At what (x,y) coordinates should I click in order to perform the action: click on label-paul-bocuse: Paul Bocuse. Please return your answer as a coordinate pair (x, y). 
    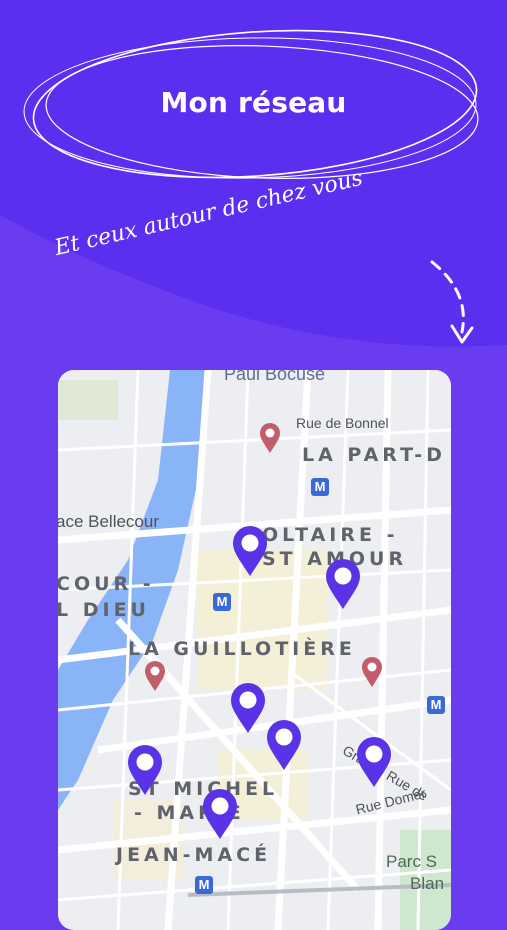
    Looking at the image, I should click on (275, 377).